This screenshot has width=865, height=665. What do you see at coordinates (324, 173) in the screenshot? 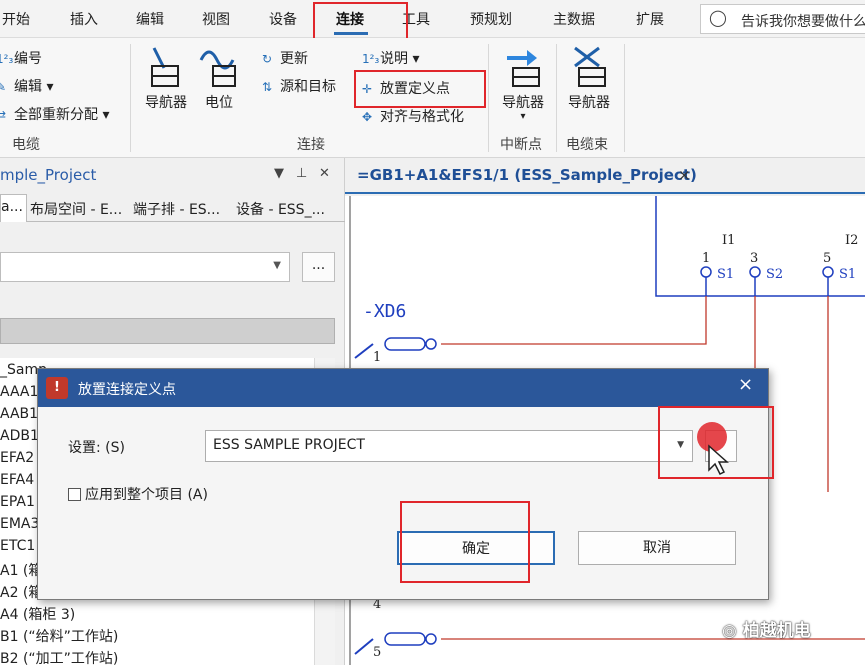
I see `panel-close-icon: ✕` at bounding box center [324, 173].